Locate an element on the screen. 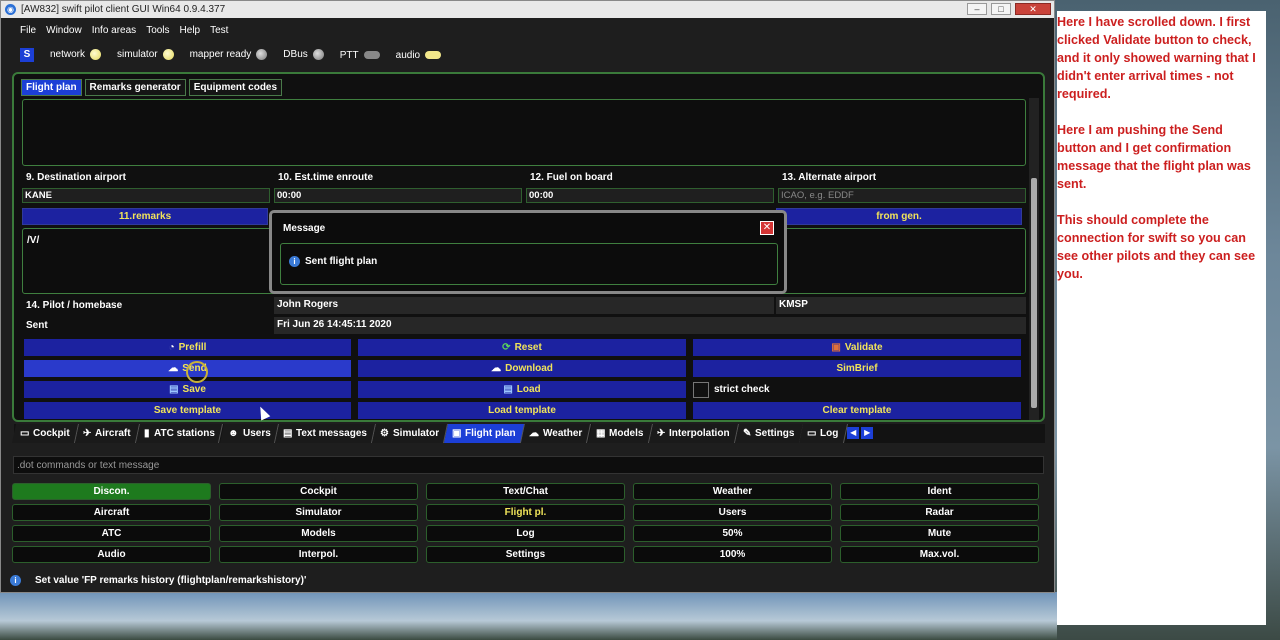 The height and width of the screenshot is (640, 1280). nav-log-button: Log is located at coordinates (525, 533).